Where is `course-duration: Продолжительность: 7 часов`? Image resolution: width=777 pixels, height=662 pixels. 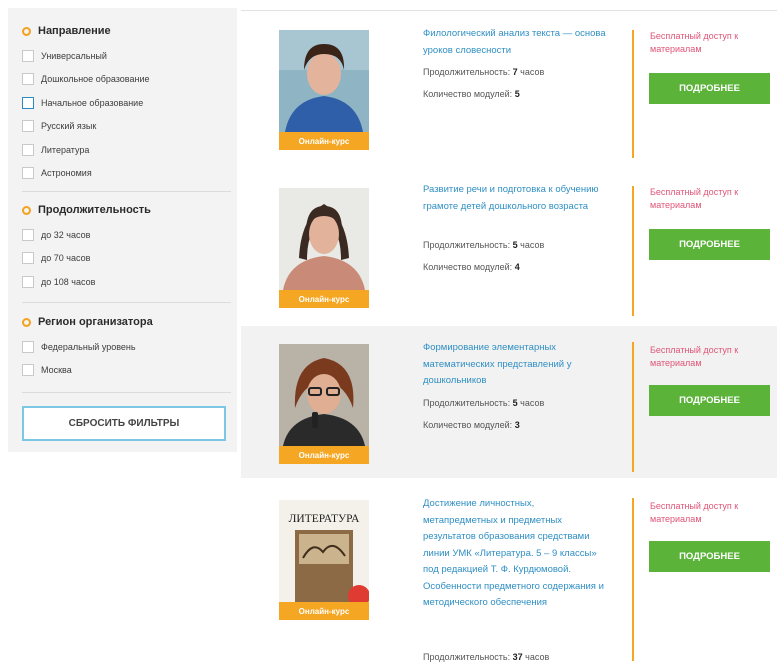
course-duration: Продолжительность: 7 часов is located at coordinates (484, 72).